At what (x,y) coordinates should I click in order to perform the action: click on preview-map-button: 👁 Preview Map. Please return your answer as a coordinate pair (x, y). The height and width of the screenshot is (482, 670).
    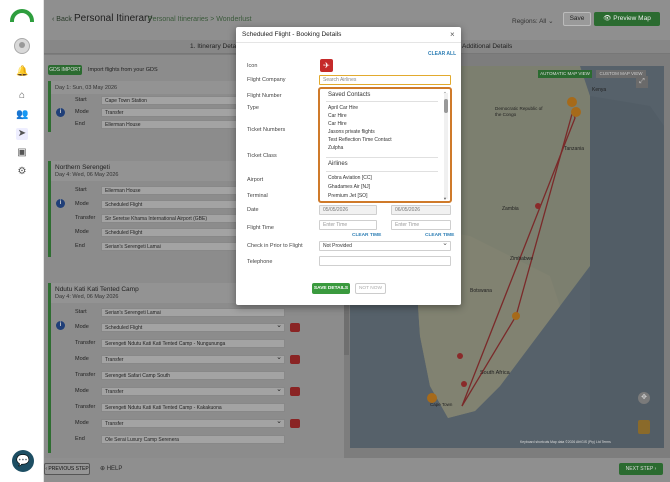
    Looking at the image, I should click on (627, 19).